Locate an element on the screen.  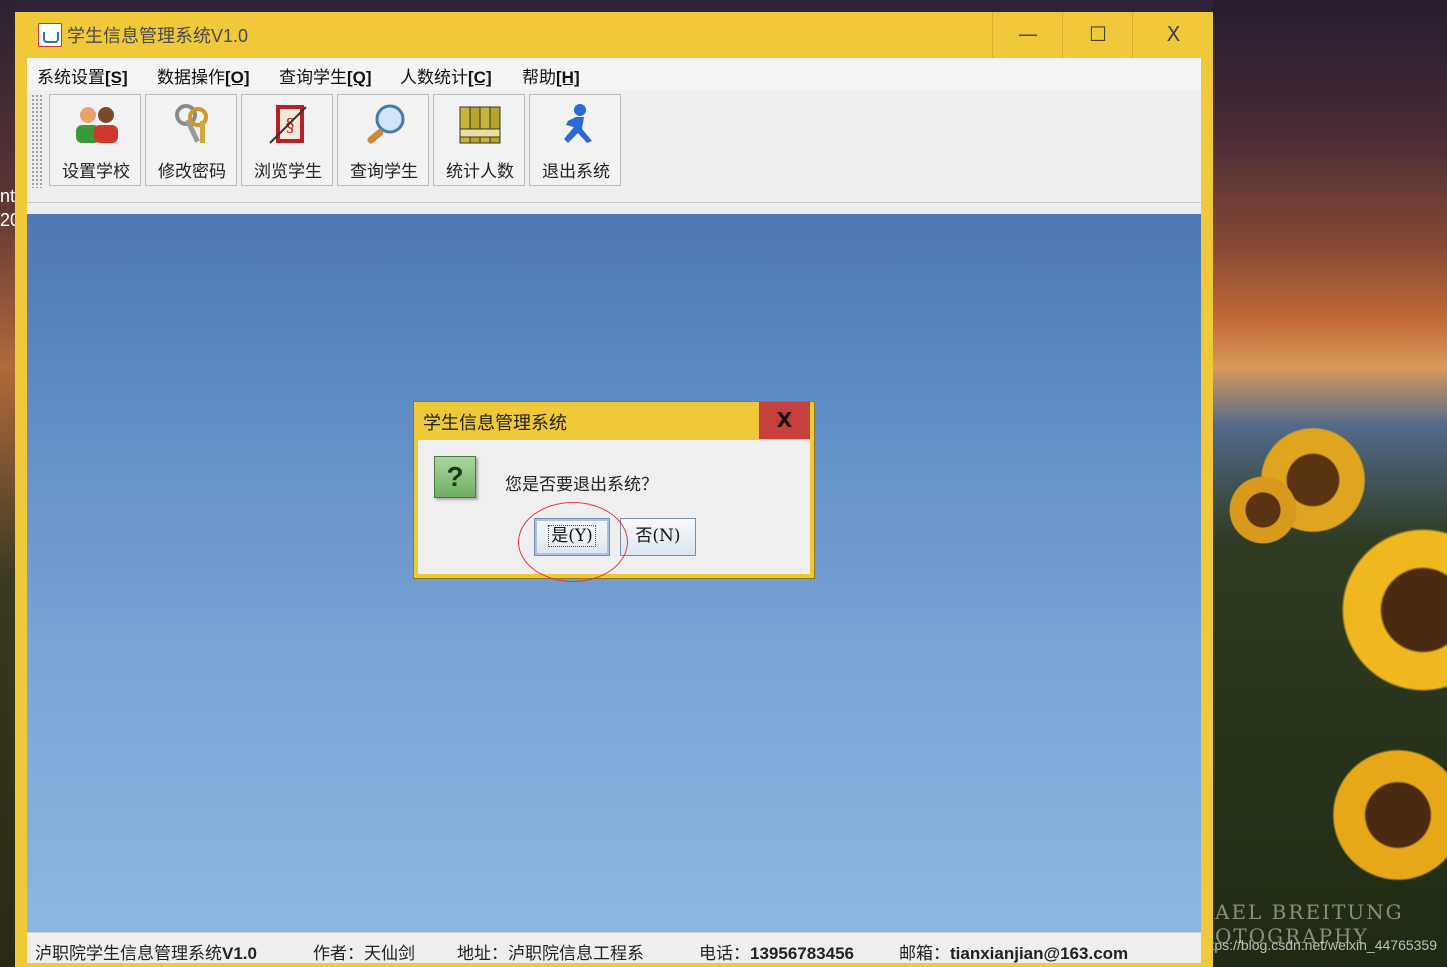
title-bar: 学生信息管理系统V1.0 — ☐ X is located at coordinates (614, 35).